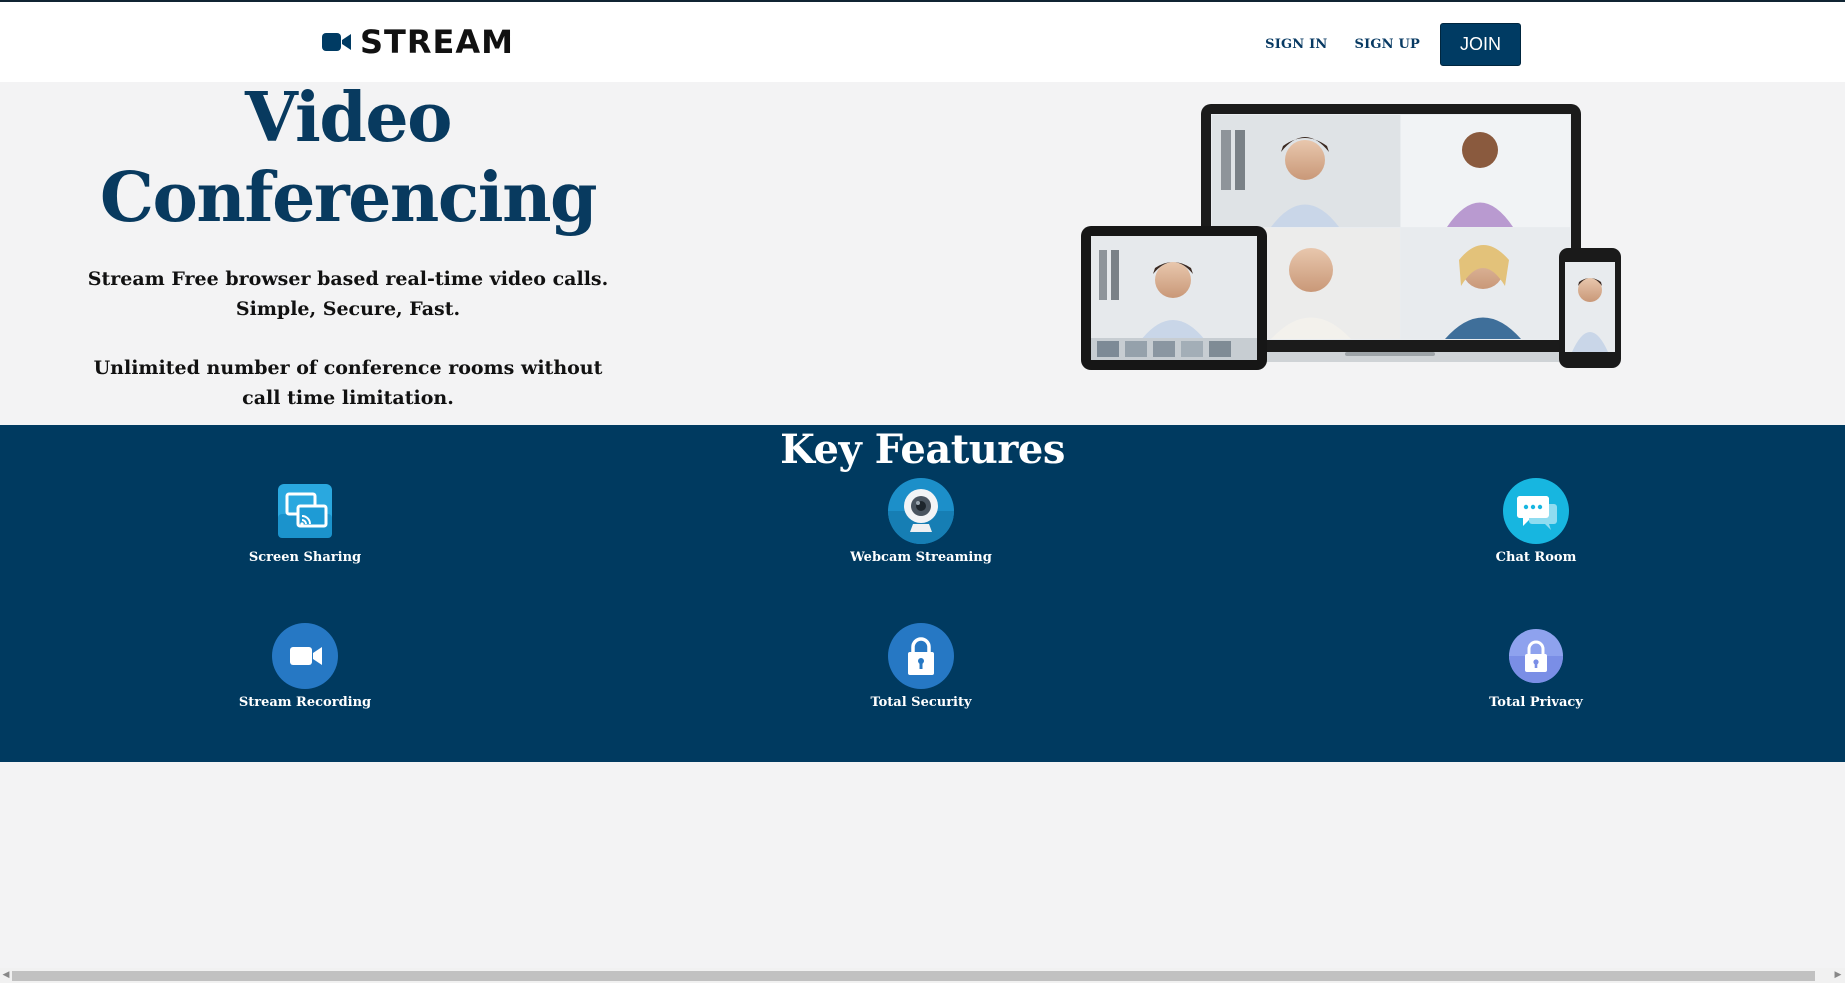 Image resolution: width=1845 pixels, height=983 pixels. Describe the element at coordinates (1480, 44) in the screenshot. I see `join-button: JOIN` at that location.